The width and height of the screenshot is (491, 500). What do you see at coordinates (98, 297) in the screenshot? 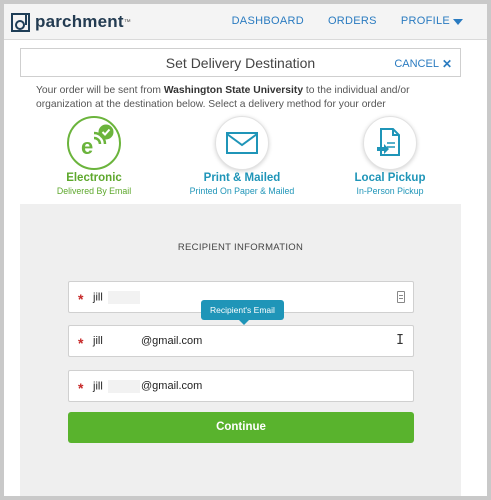
I see `name-text: jill` at bounding box center [98, 297].